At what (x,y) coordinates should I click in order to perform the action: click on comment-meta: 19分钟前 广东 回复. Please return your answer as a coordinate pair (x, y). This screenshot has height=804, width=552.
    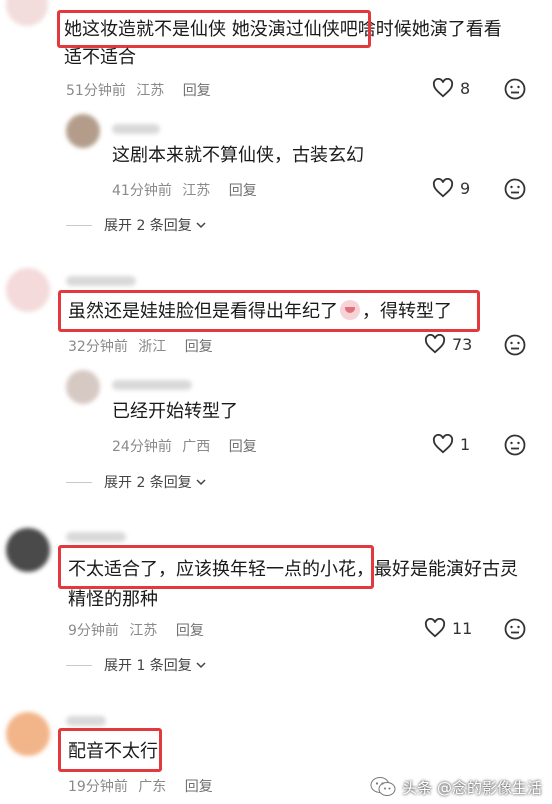
    Looking at the image, I should click on (140, 786).